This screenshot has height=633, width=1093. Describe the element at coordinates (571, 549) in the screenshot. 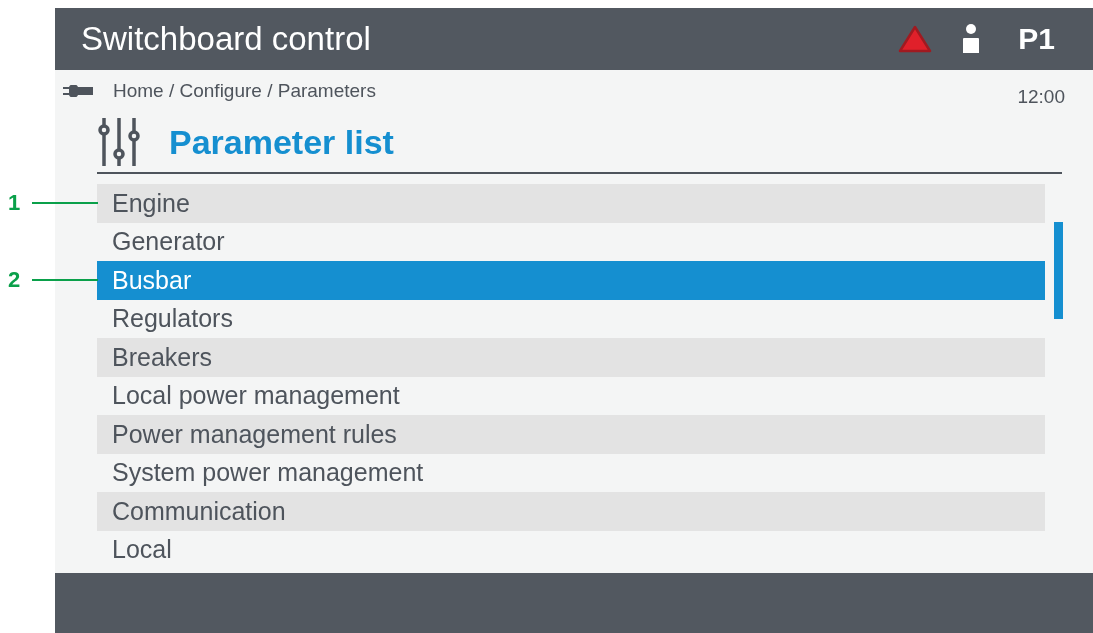

I see `list-item: Local` at that location.